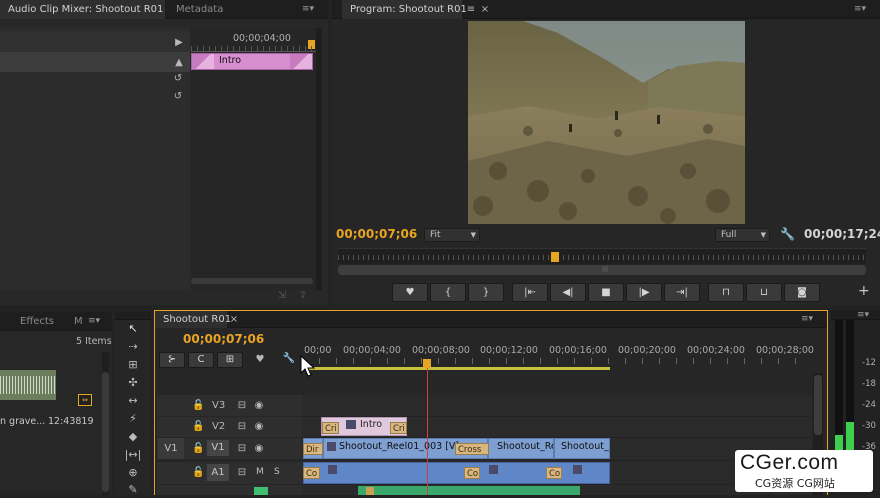 The height and width of the screenshot is (498, 880). What do you see at coordinates (133, 365) in the screenshot?
I see `ripple-edit-tool-icon: ⊞` at bounding box center [133, 365].